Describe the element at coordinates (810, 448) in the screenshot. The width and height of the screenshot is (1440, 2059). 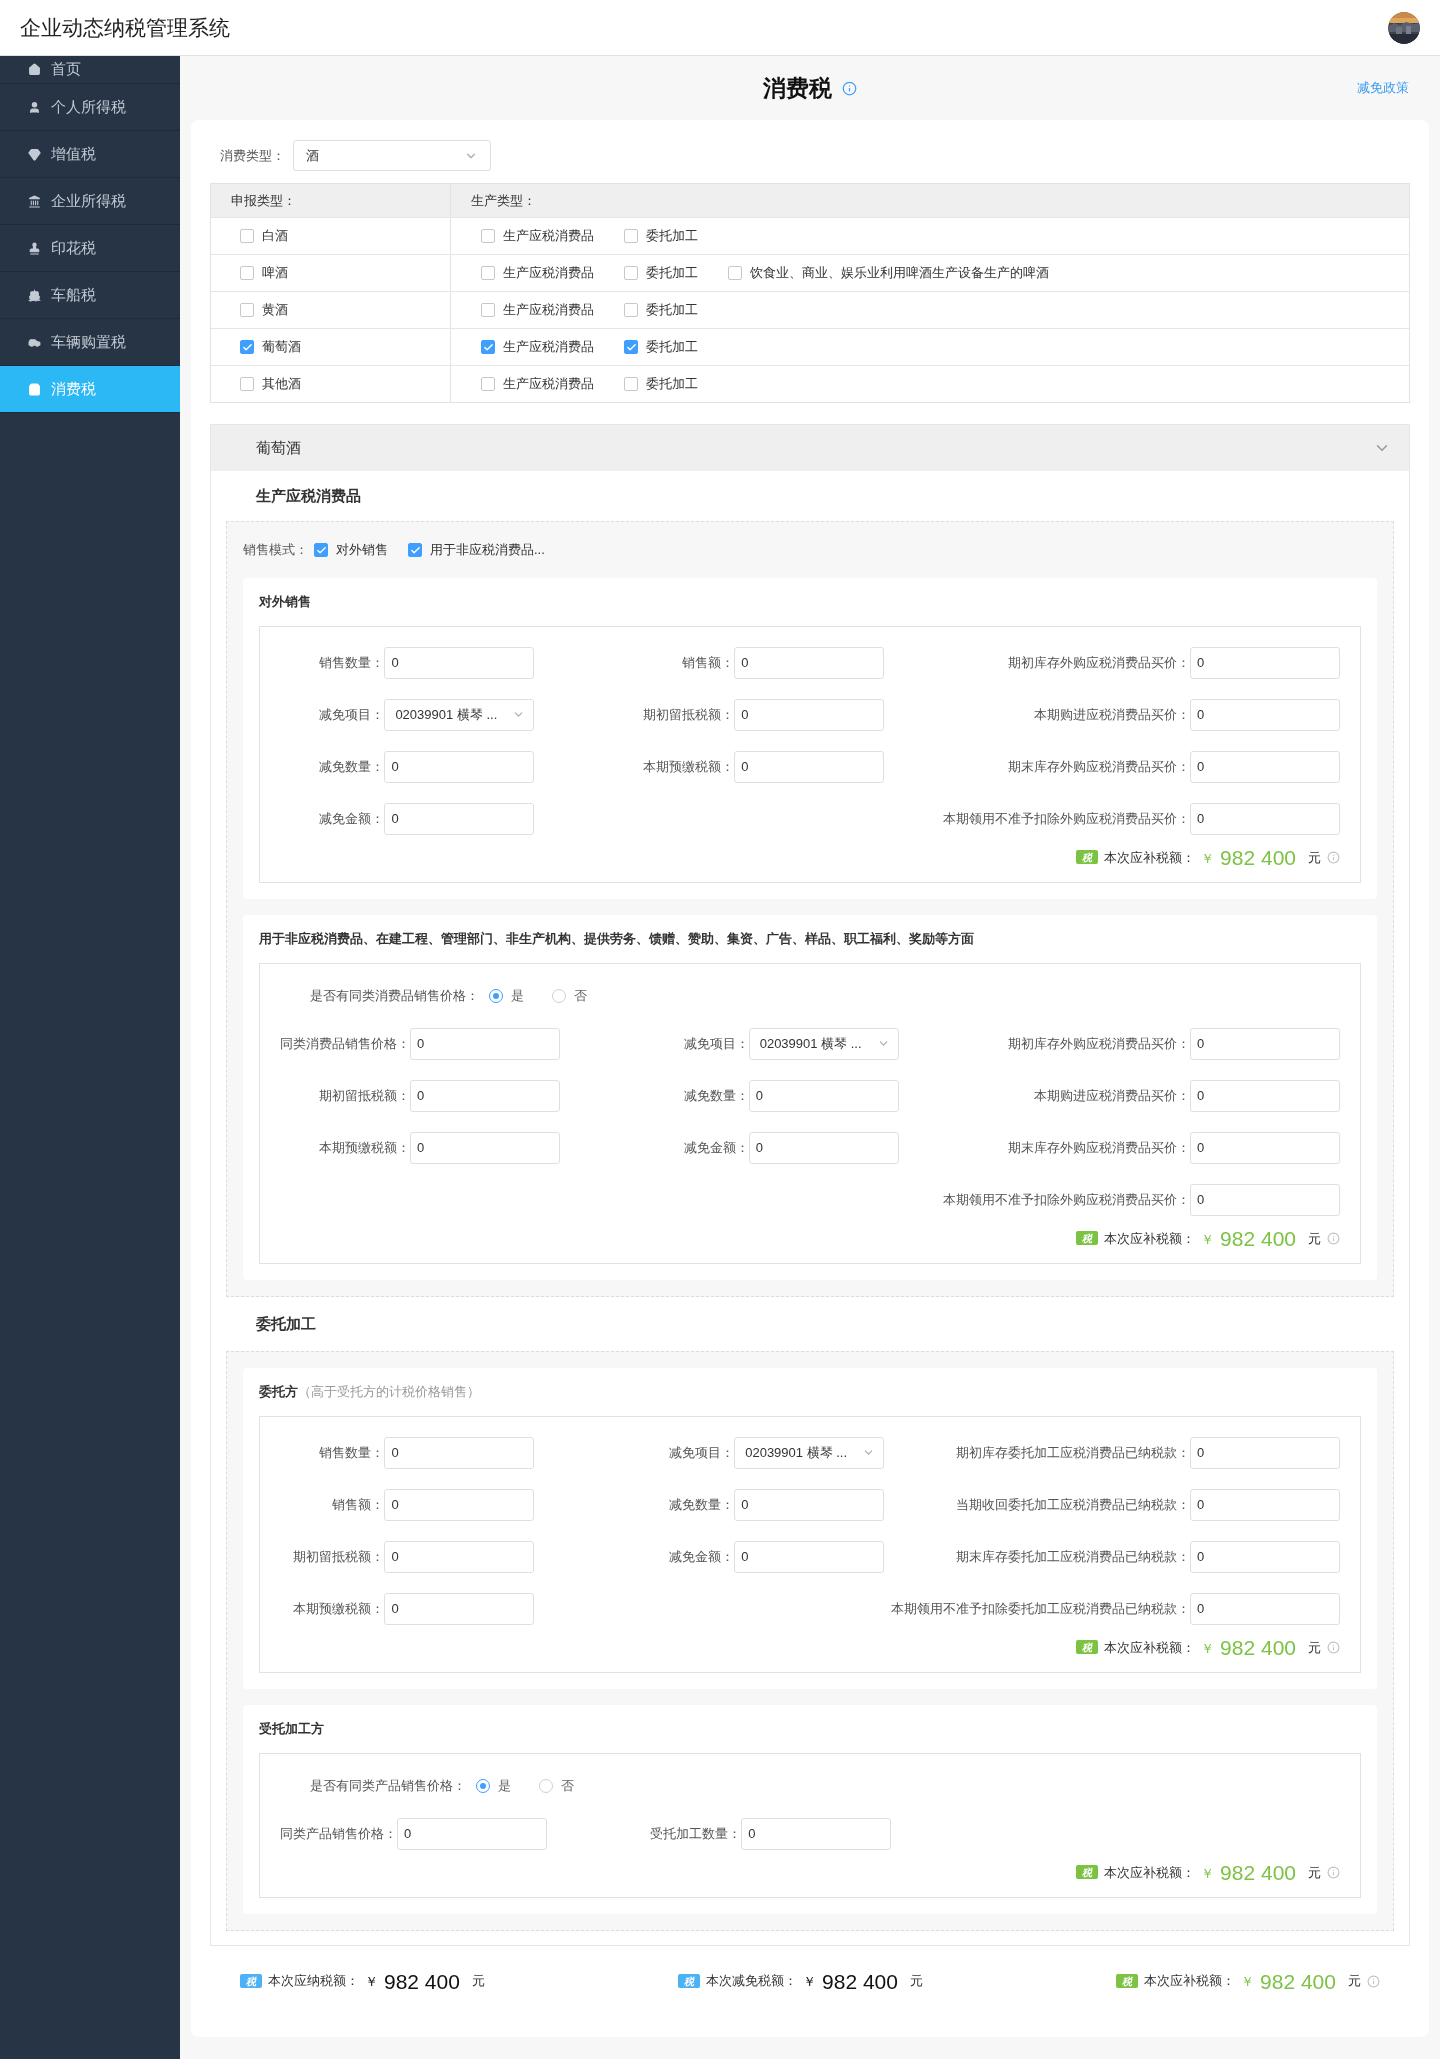
I see `accordion-header: 葡萄酒` at that location.